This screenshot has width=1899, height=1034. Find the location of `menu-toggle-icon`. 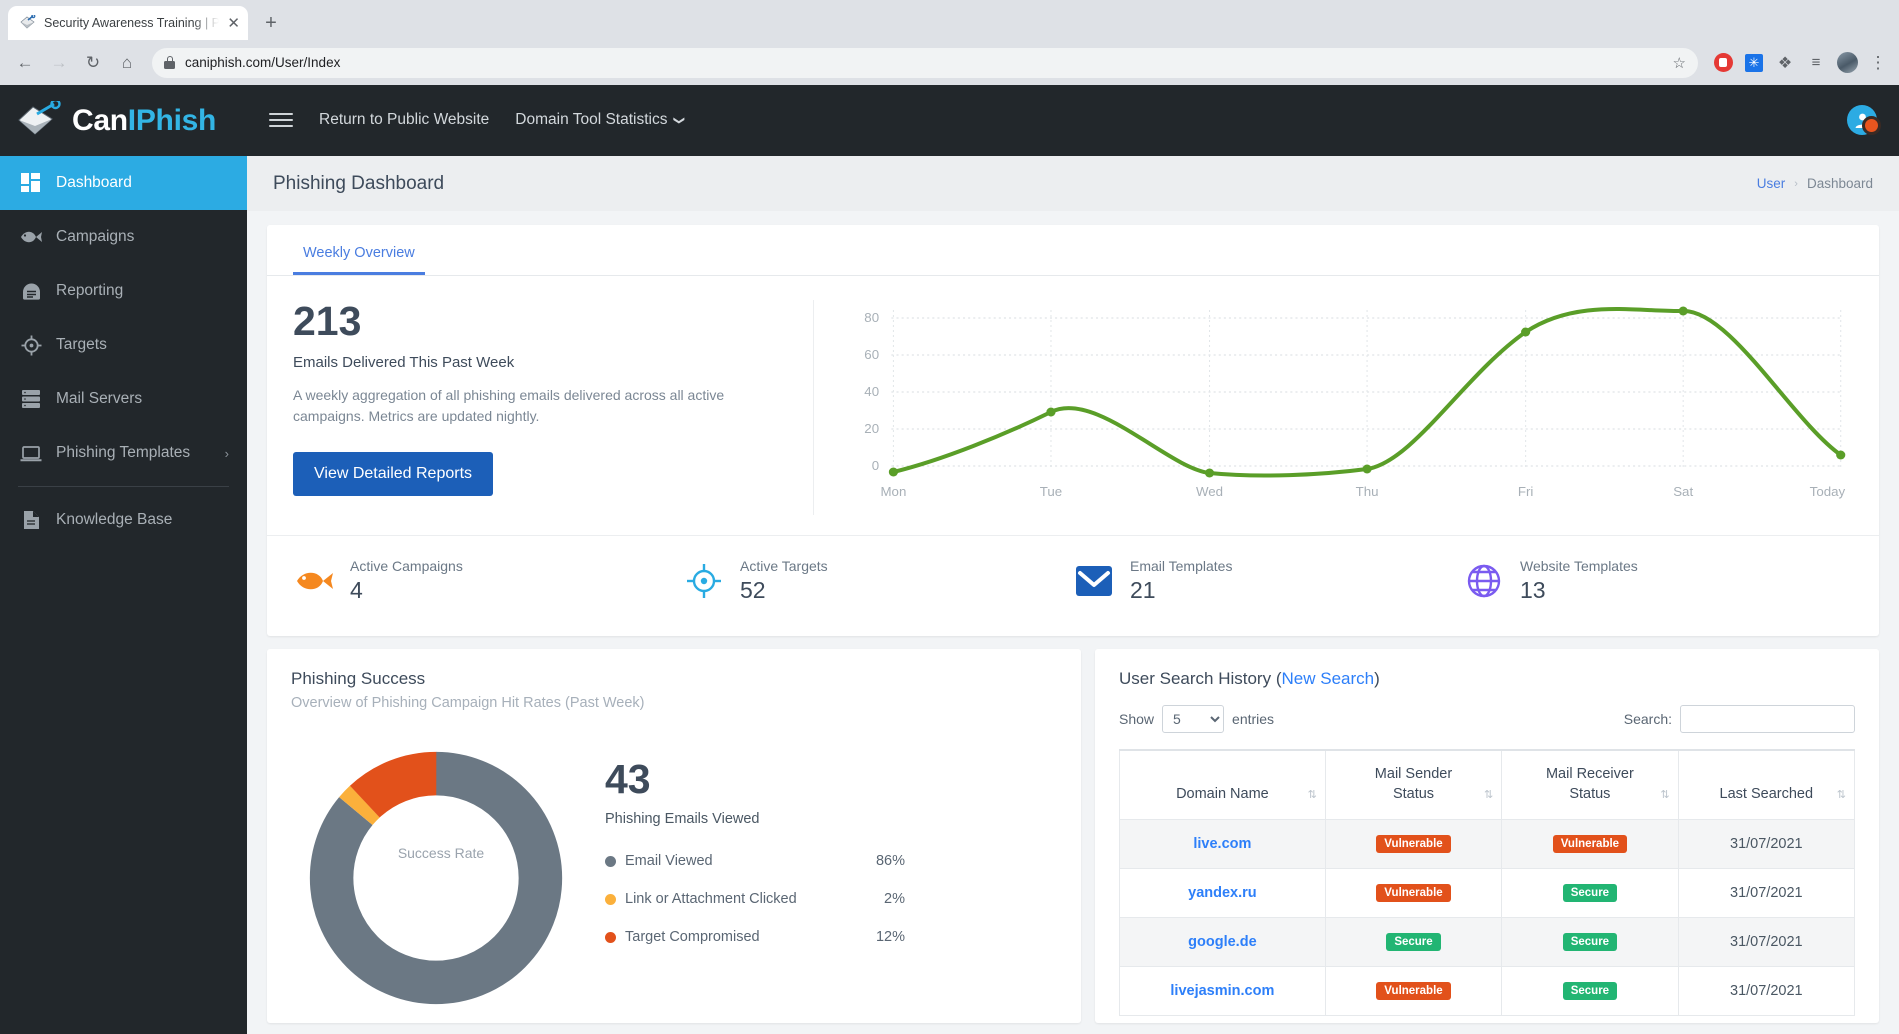

menu-toggle-icon is located at coordinates (281, 120).